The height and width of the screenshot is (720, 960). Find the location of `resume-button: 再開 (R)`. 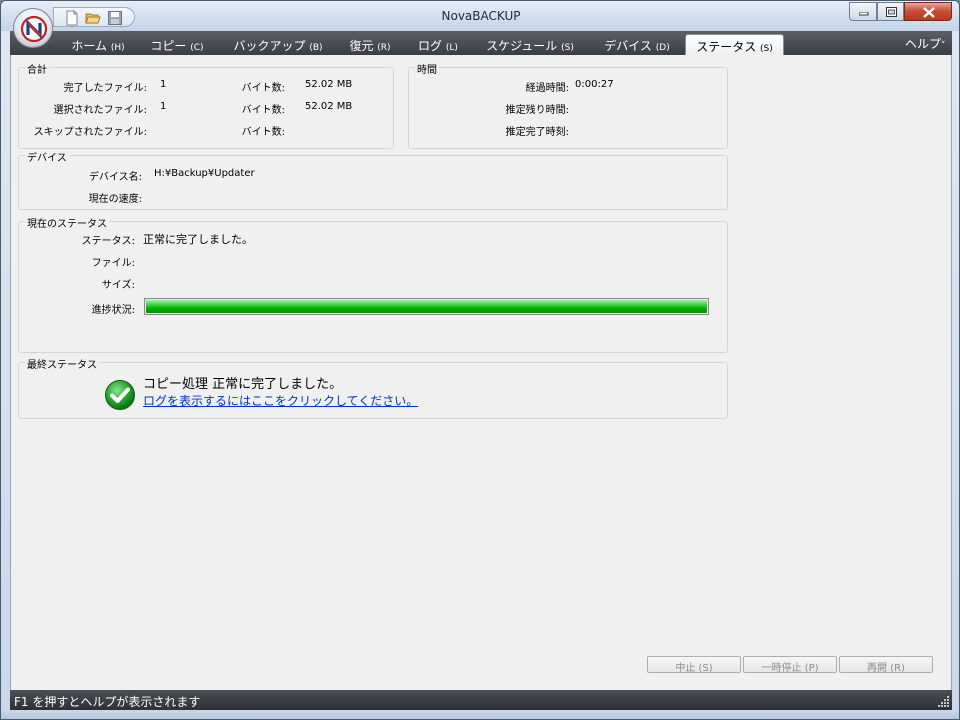

resume-button: 再開 (R) is located at coordinates (886, 665).